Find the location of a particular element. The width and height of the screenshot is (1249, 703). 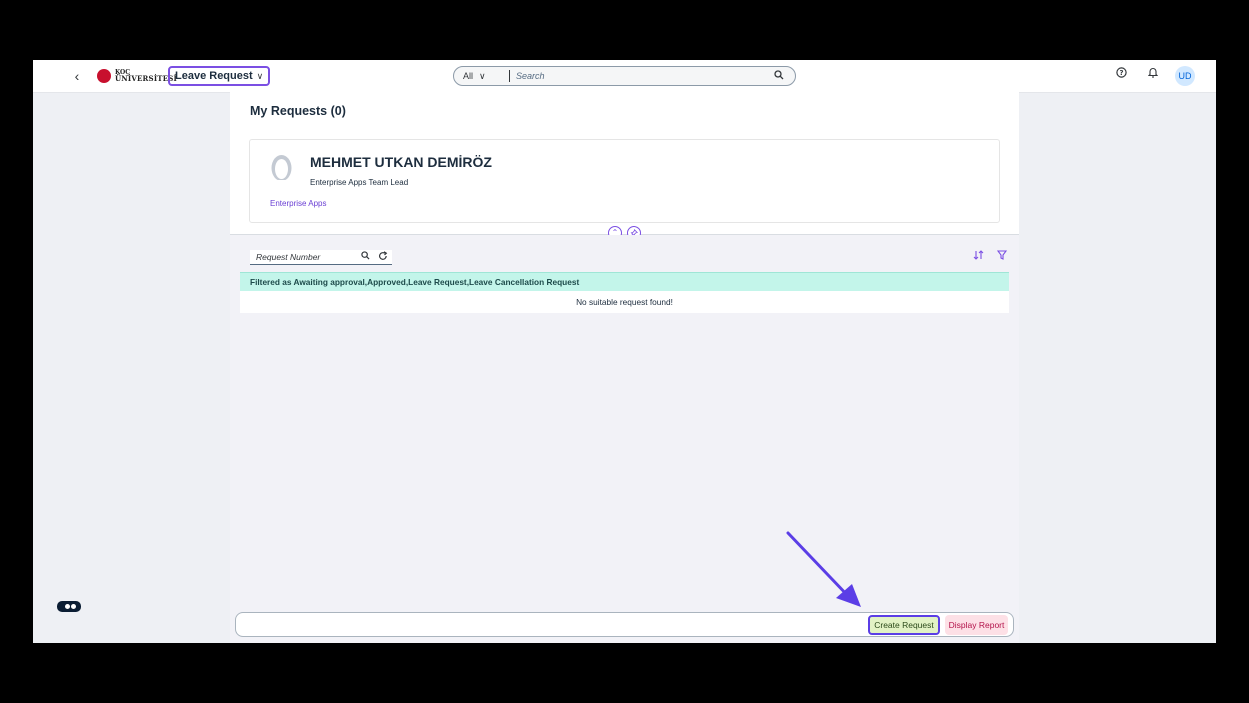

request-number-input: Request Number is located at coordinates (303, 257).